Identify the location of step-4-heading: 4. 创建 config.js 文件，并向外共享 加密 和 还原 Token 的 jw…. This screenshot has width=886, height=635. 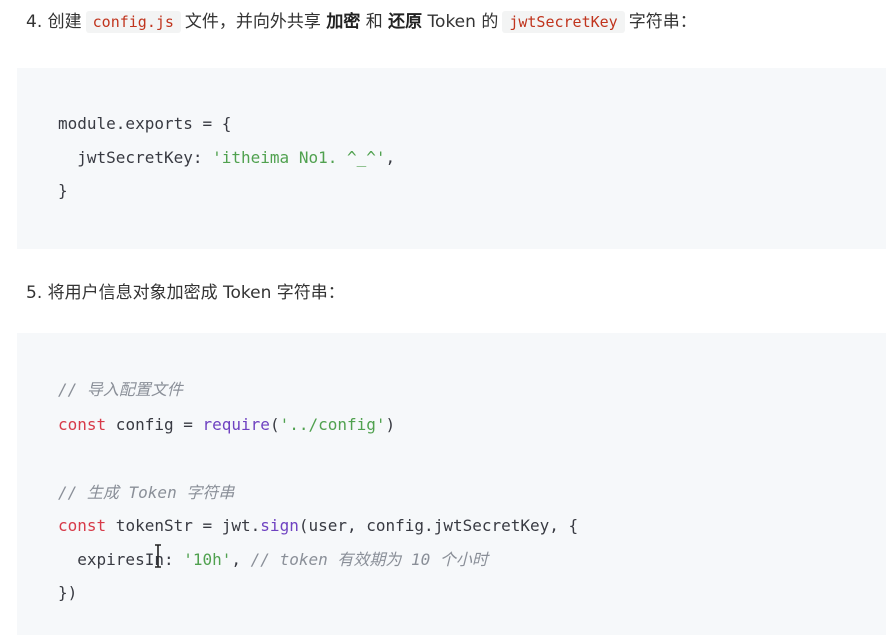
(361, 22).